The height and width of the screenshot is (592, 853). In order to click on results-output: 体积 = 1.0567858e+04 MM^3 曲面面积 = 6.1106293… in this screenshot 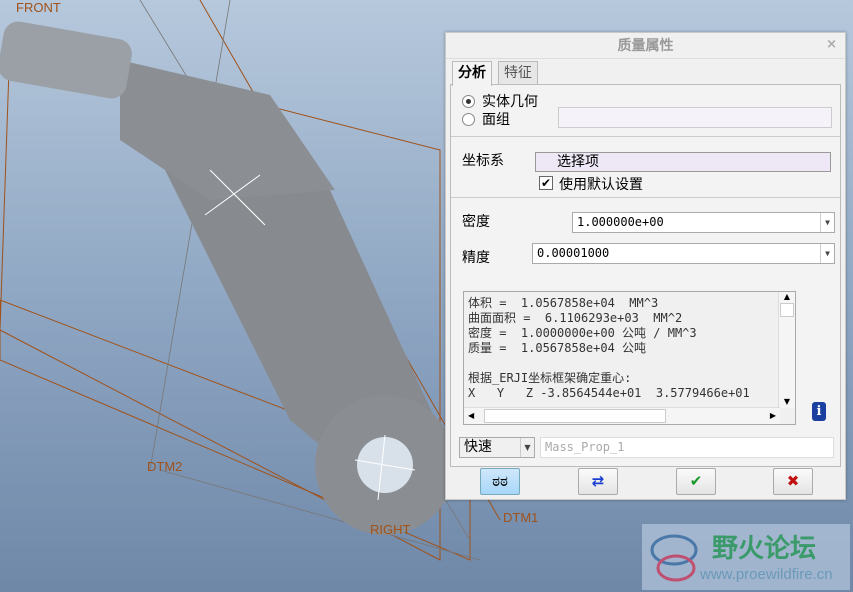, I will do `click(629, 358)`.